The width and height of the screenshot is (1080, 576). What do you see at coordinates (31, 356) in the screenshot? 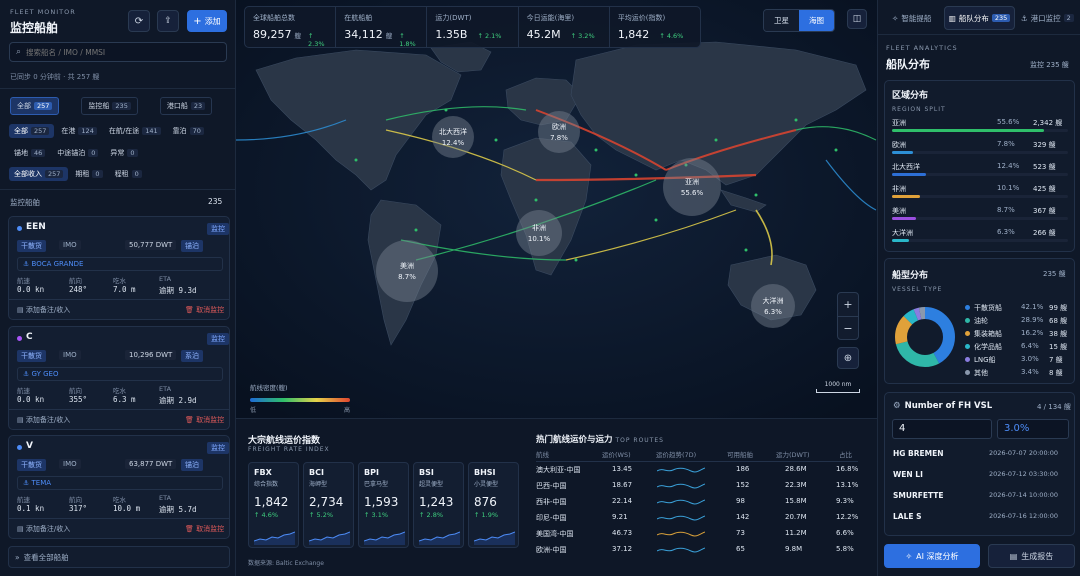
I see `vessel-type-tag: 干散货` at bounding box center [31, 356].